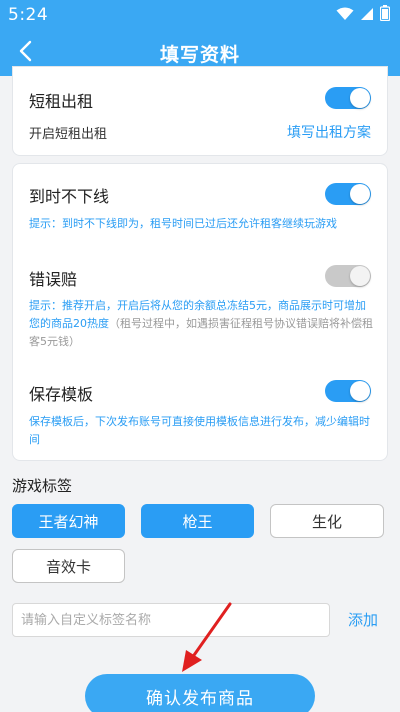 This screenshot has height=712, width=400. I want to click on status-icons, so click(363, 15).